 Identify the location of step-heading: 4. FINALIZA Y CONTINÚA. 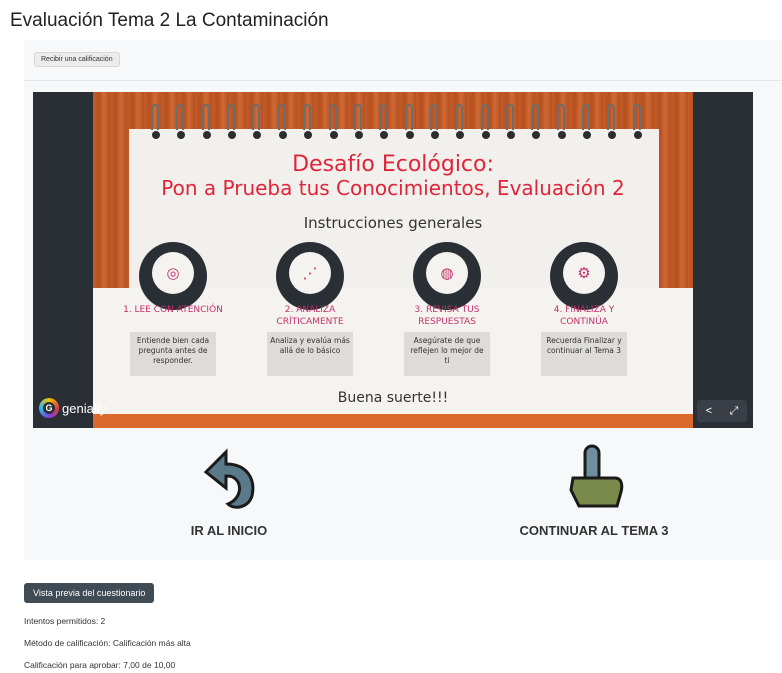
(584, 316).